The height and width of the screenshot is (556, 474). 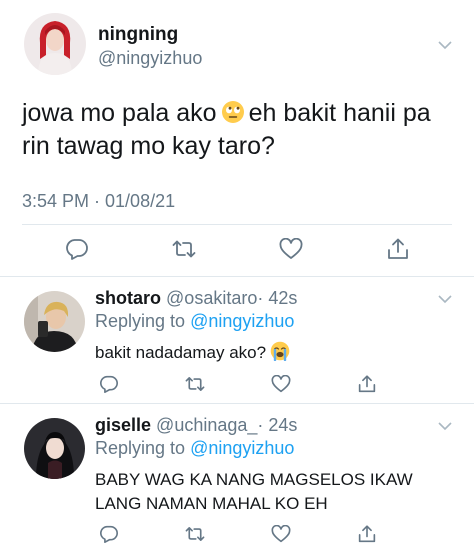 I want to click on handle: @uchinaga_, so click(x=206, y=425).